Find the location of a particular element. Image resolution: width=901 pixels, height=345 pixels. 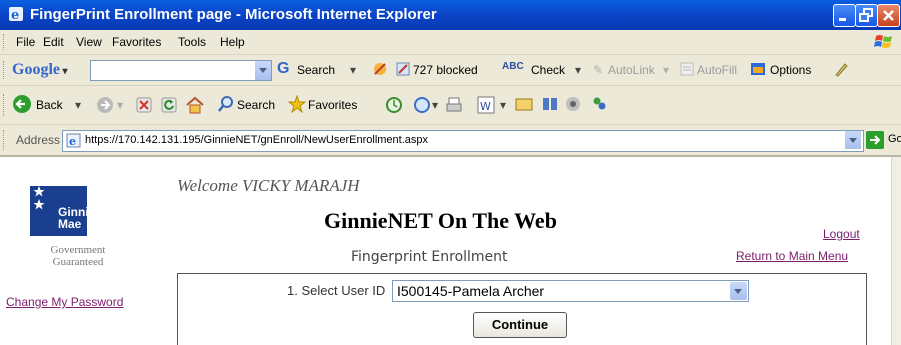

ginnie-mae-logo: Ginnie Mae Government Guaranteed is located at coordinates (73, 229).